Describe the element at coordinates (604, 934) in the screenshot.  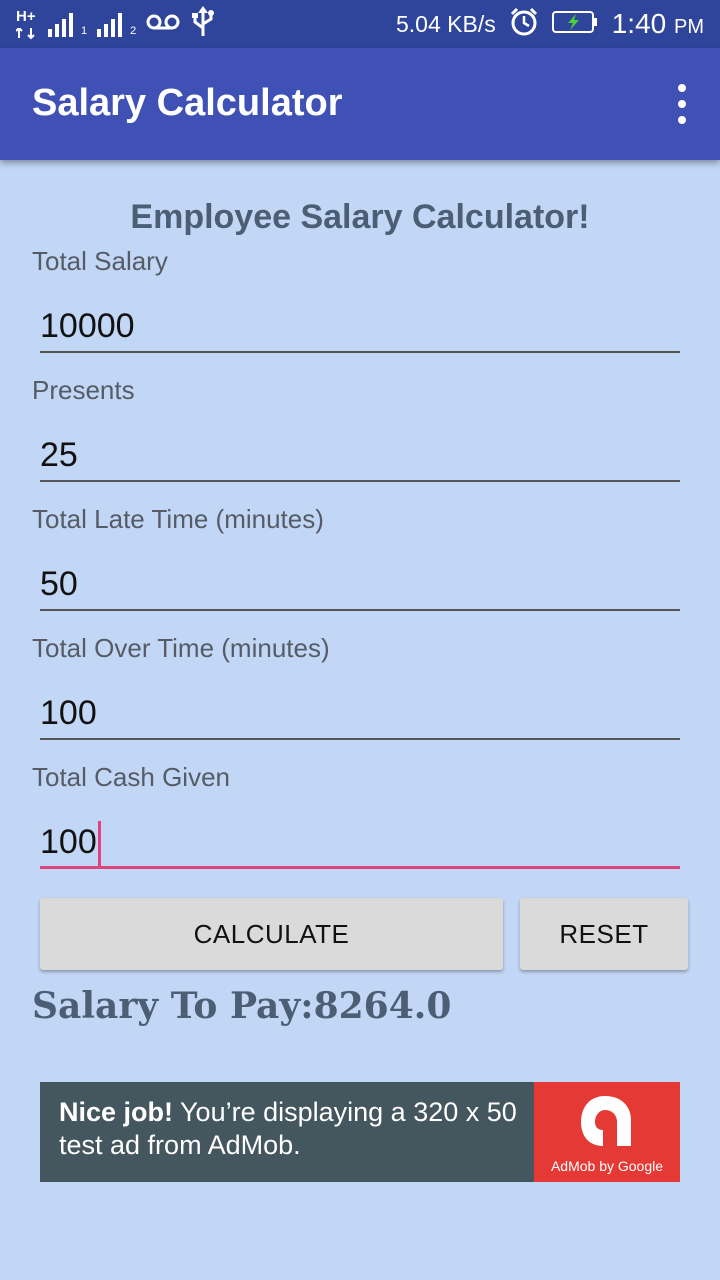
I see `reset-button: RESET` at that location.